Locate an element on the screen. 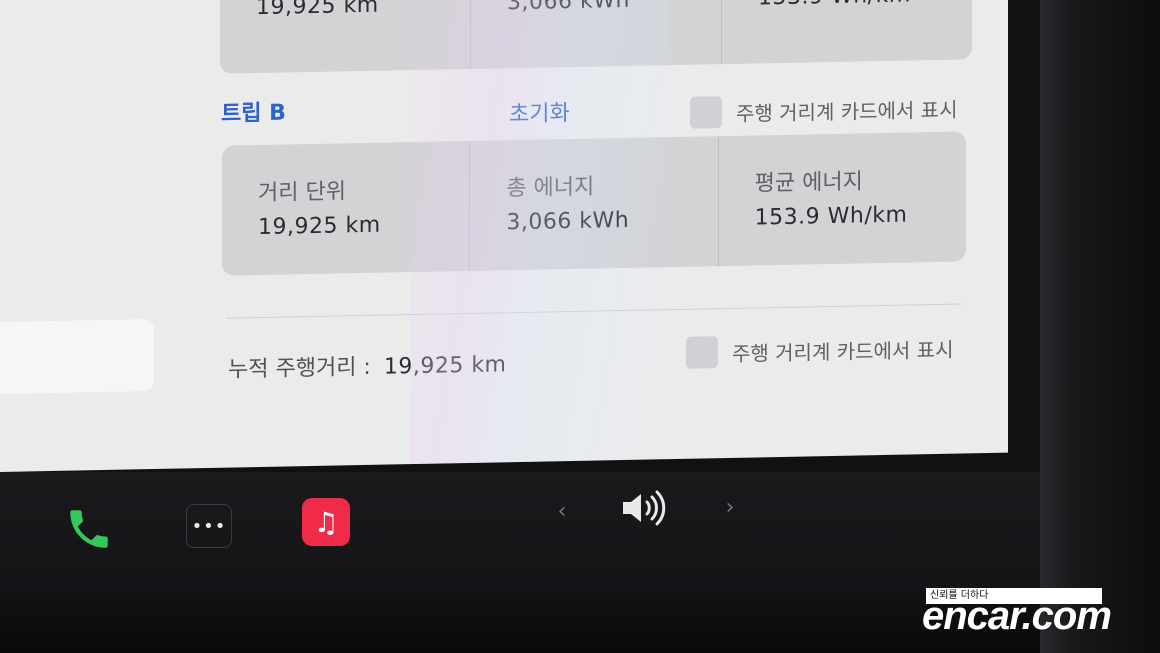 Image resolution: width=1160 pixels, height=653 pixels. trip-a-card: 19,925 km 3,066 kWh 153.9 Wh/km is located at coordinates (596, 37).